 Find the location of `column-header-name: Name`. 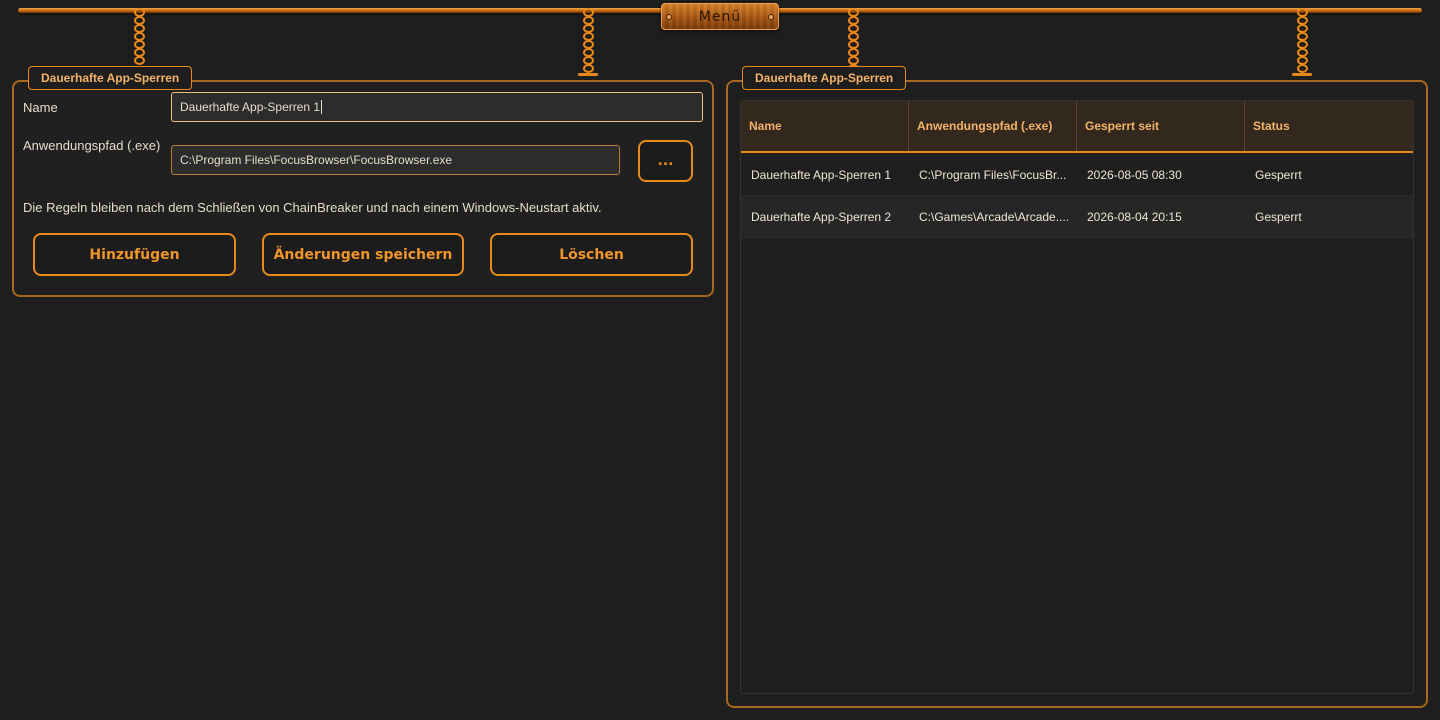

column-header-name: Name is located at coordinates (825, 126).